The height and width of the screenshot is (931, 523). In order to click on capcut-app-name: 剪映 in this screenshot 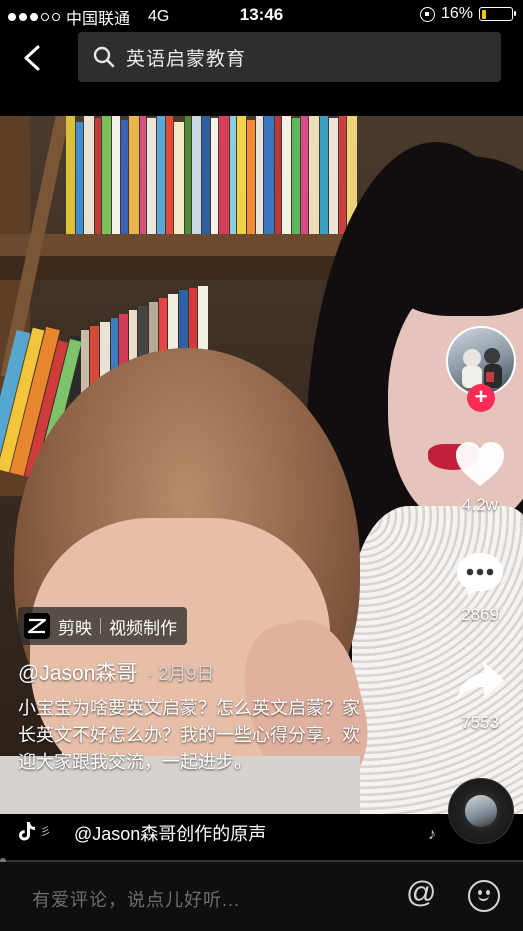, I will do `click(75, 628)`.